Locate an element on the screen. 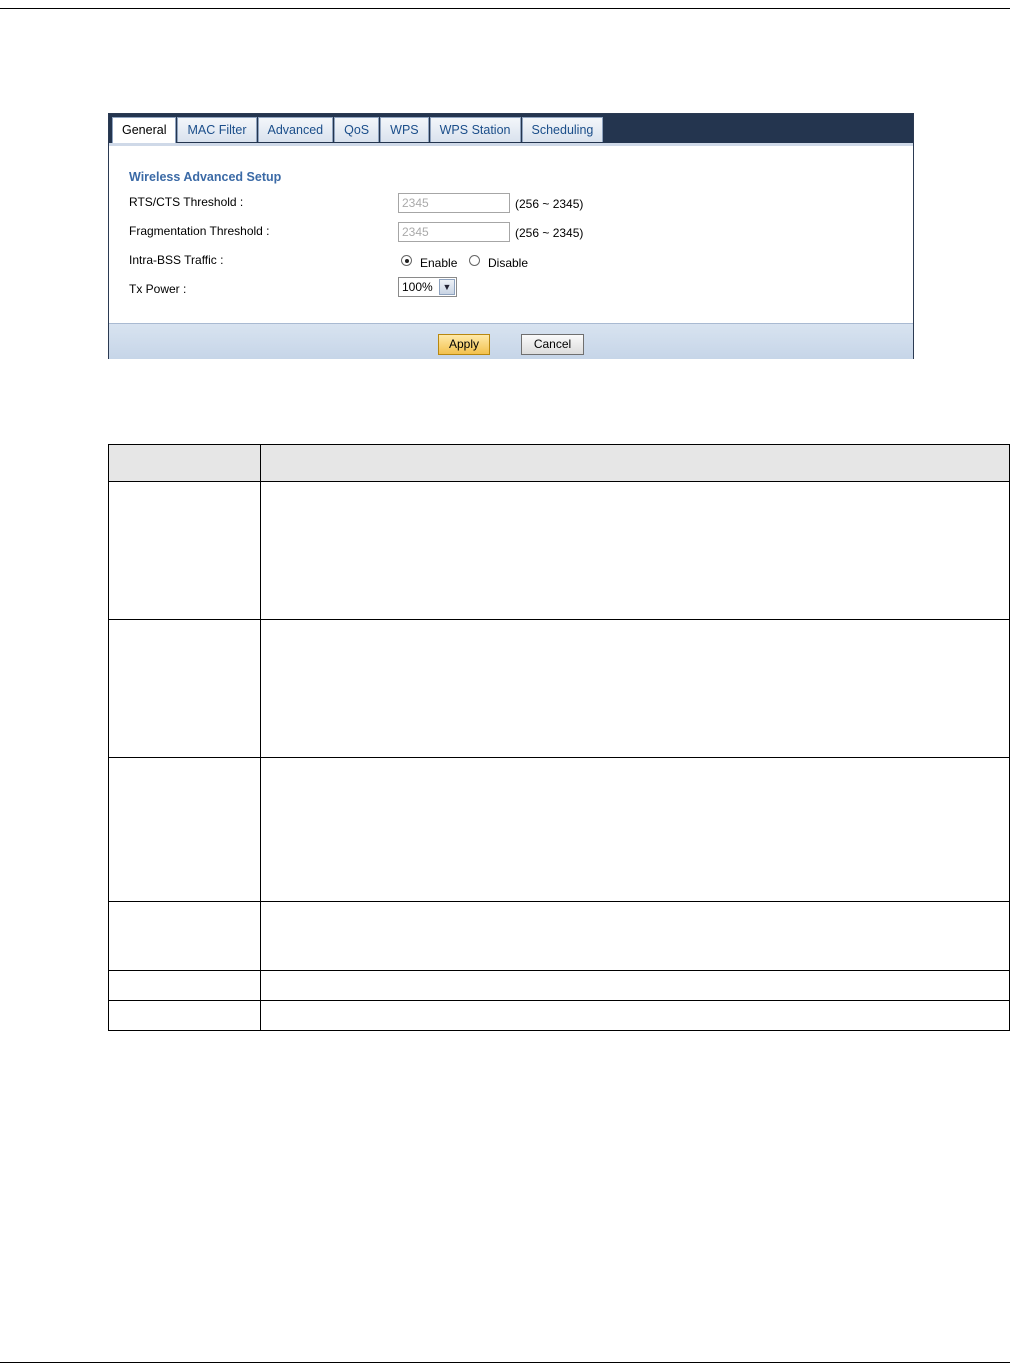  page-footer-rule is located at coordinates (505, 1362).